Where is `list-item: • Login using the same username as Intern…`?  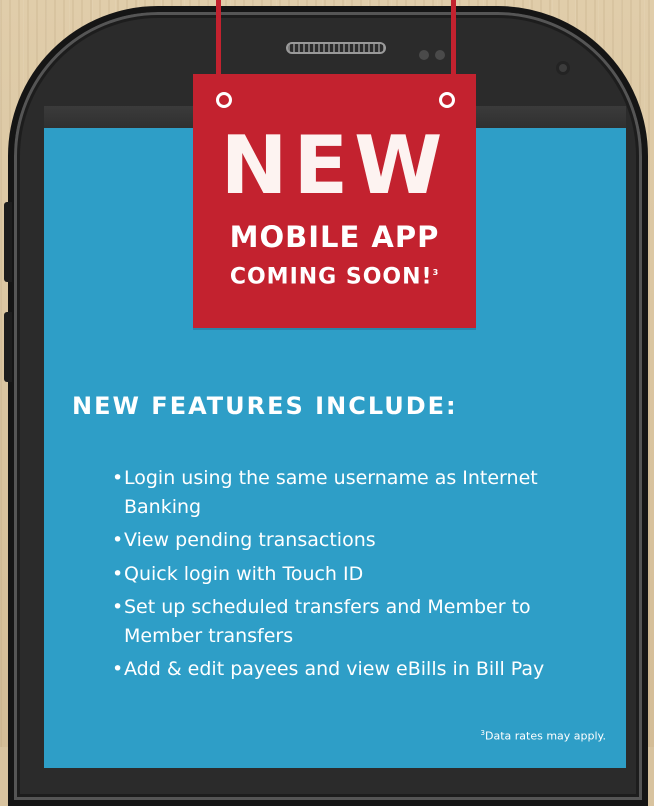
list-item: • Login using the same username as Intern… is located at coordinates (362, 492).